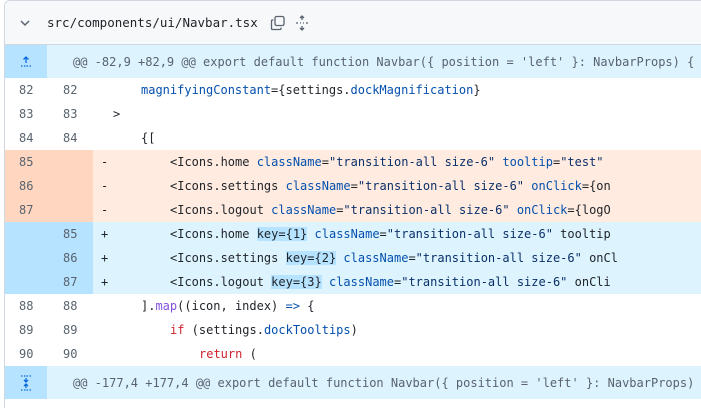  What do you see at coordinates (27, 186) in the screenshot?
I see `old-line-number: 86` at bounding box center [27, 186].